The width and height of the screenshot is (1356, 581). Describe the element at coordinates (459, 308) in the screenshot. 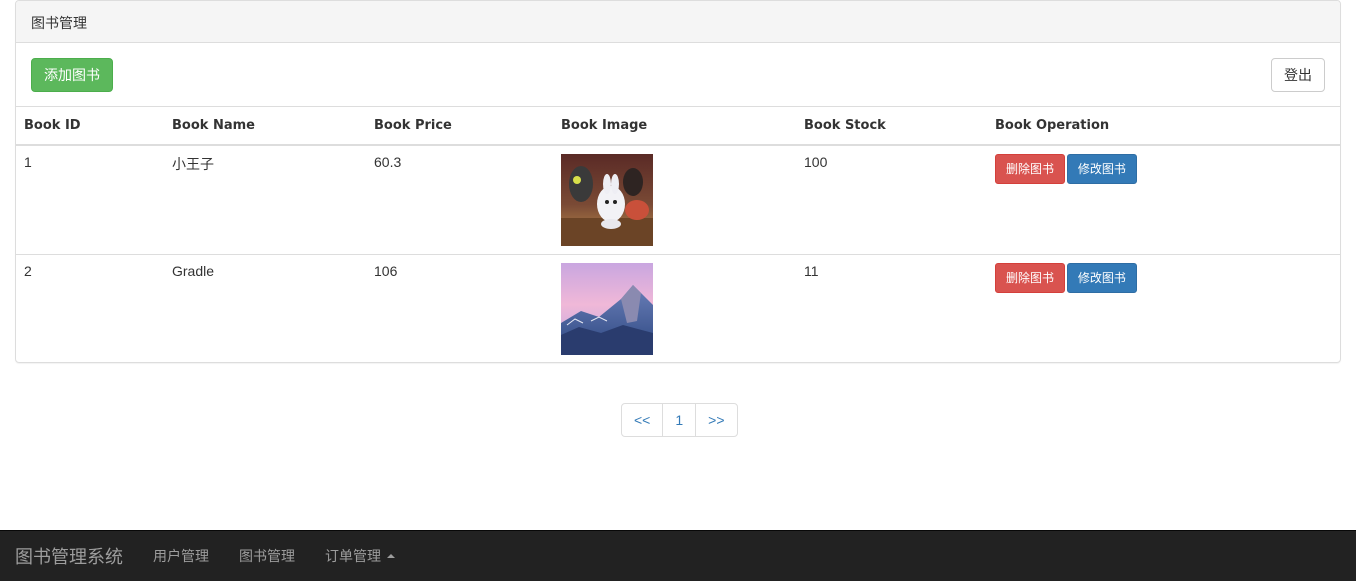

I see `book-price-cell: 106` at that location.